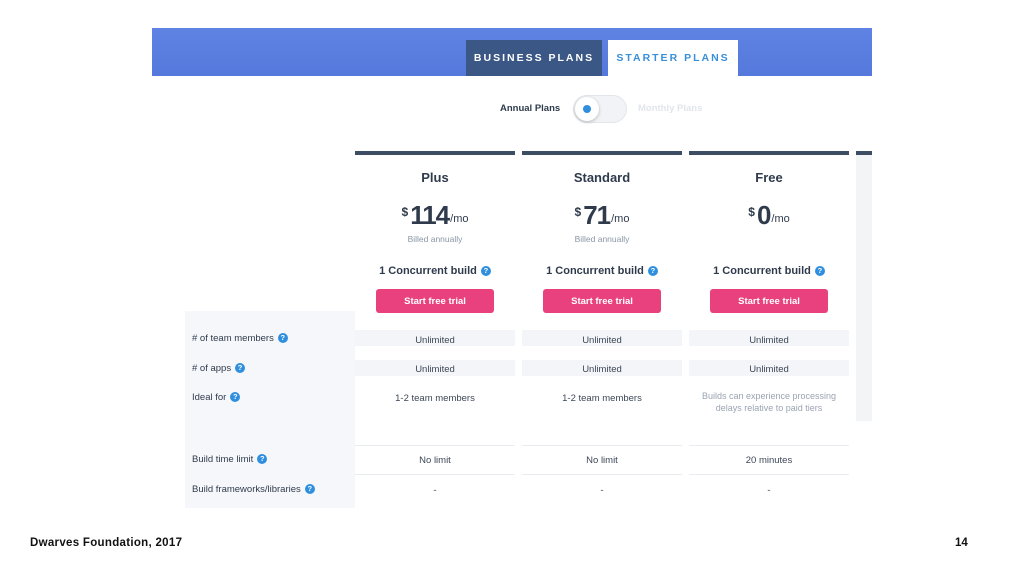 The height and width of the screenshot is (576, 1024). I want to click on toggle-dot-icon, so click(587, 109).